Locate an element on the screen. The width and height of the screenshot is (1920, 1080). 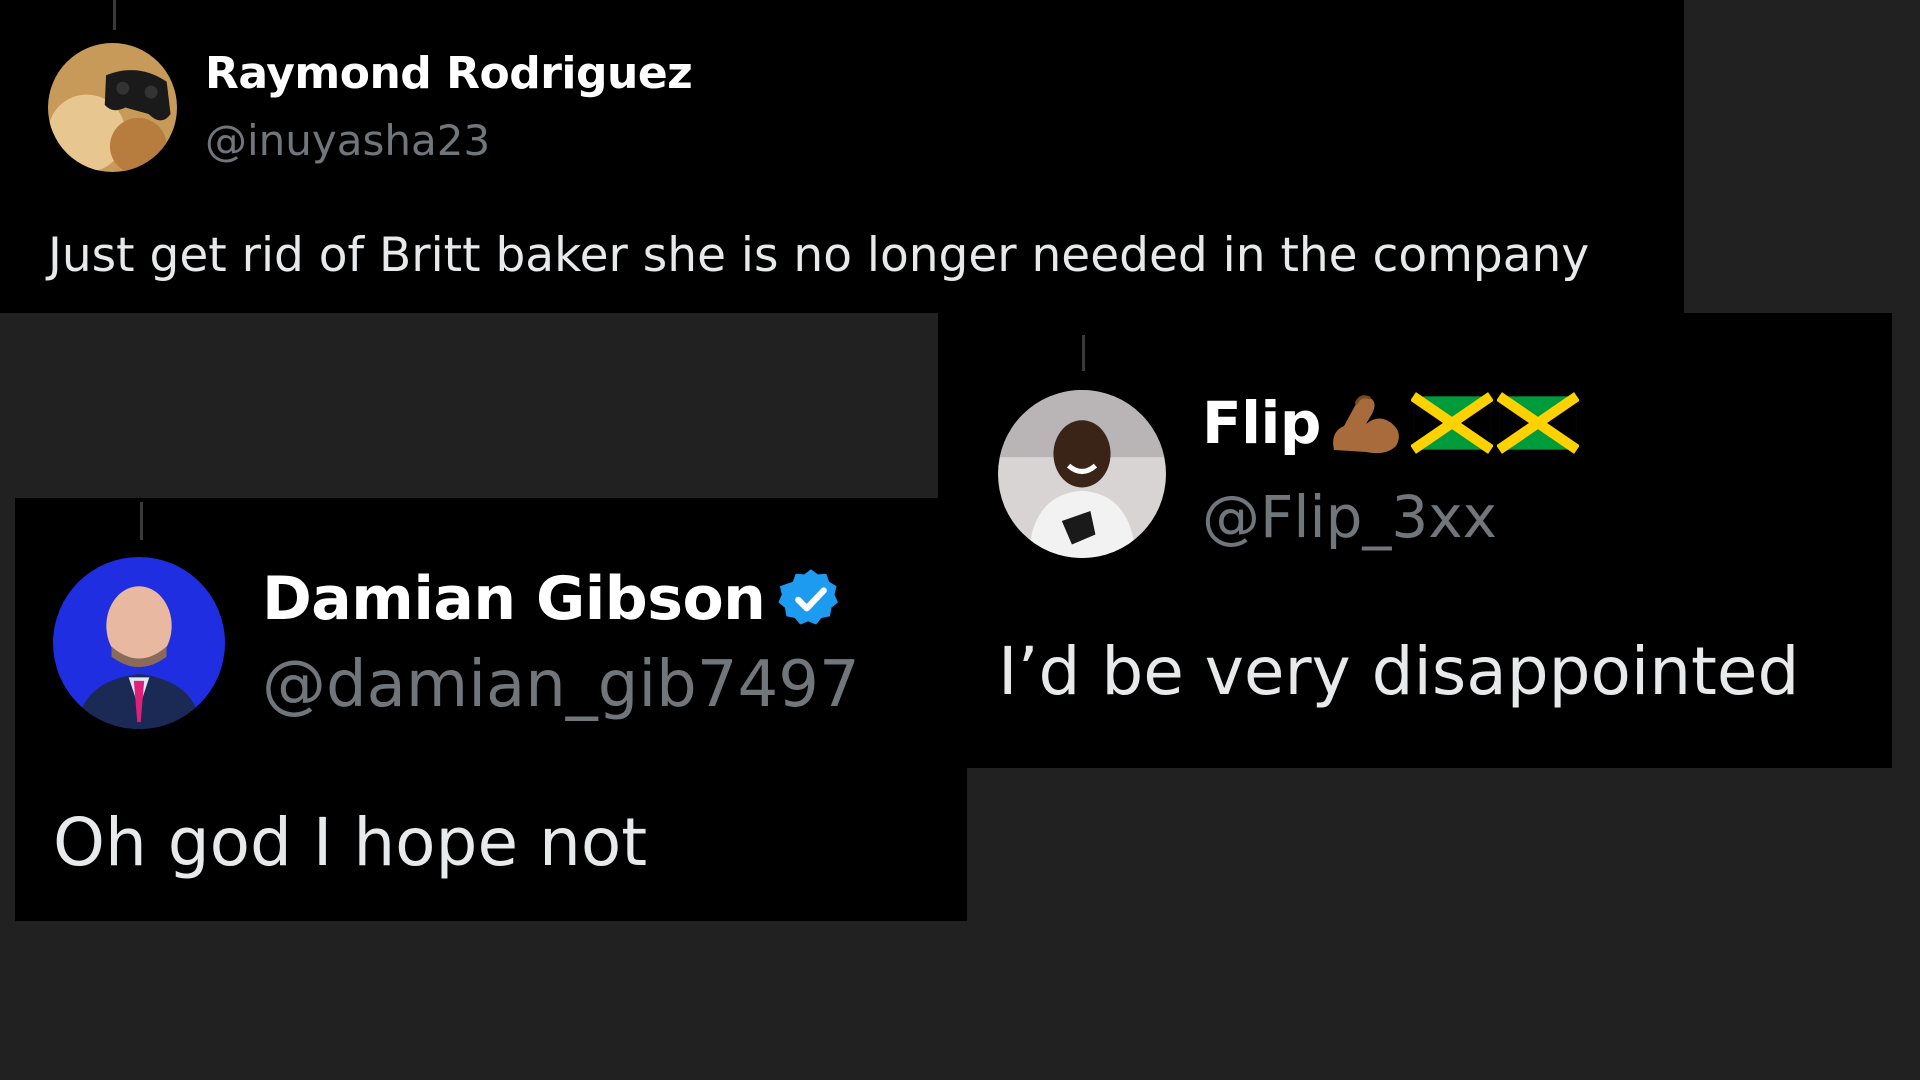
display-name: Flip is located at coordinates (1261, 423).